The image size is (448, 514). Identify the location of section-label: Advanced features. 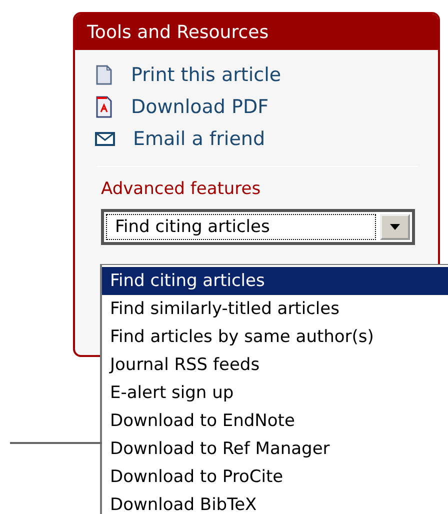
(181, 189).